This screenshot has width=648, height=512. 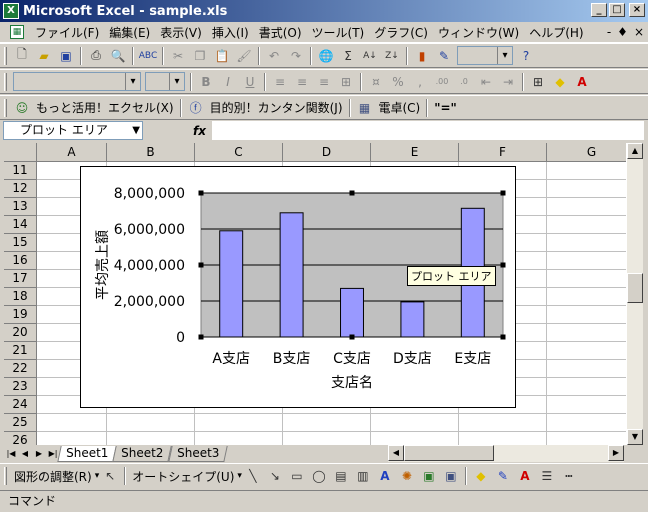 What do you see at coordinates (20, 171) in the screenshot?
I see `row-header-11: 11` at bounding box center [20, 171].